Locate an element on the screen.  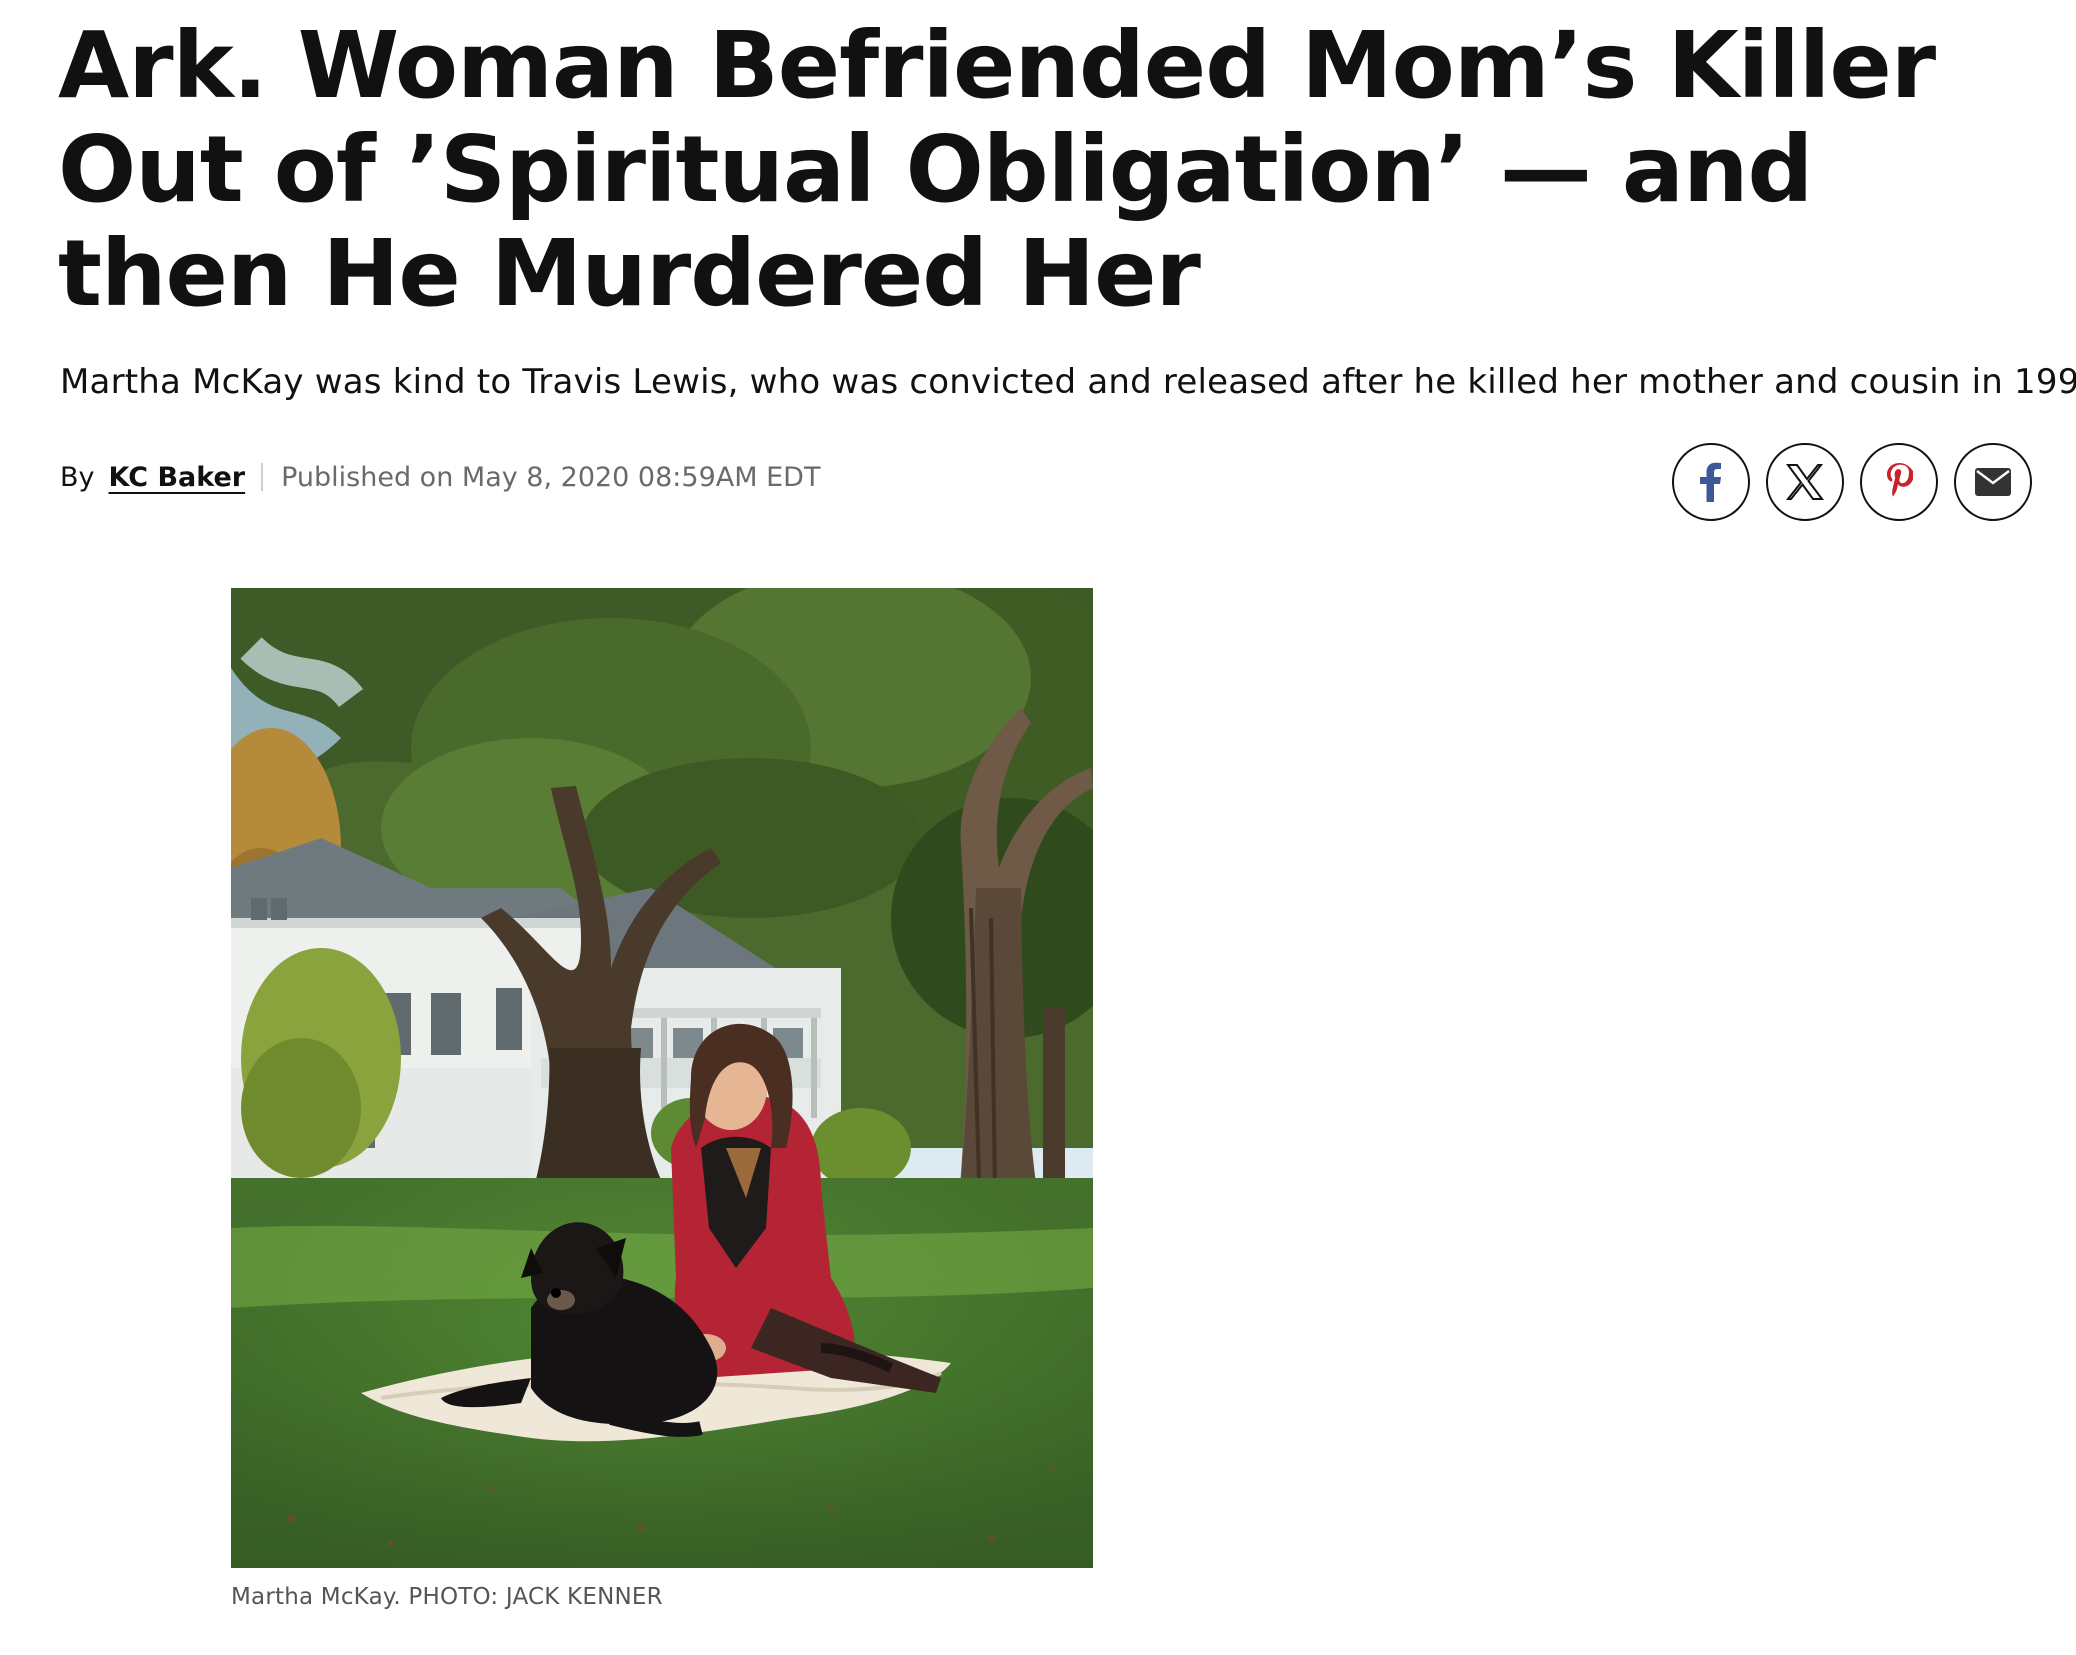
pinterest-share-button is located at coordinates (1899, 482).